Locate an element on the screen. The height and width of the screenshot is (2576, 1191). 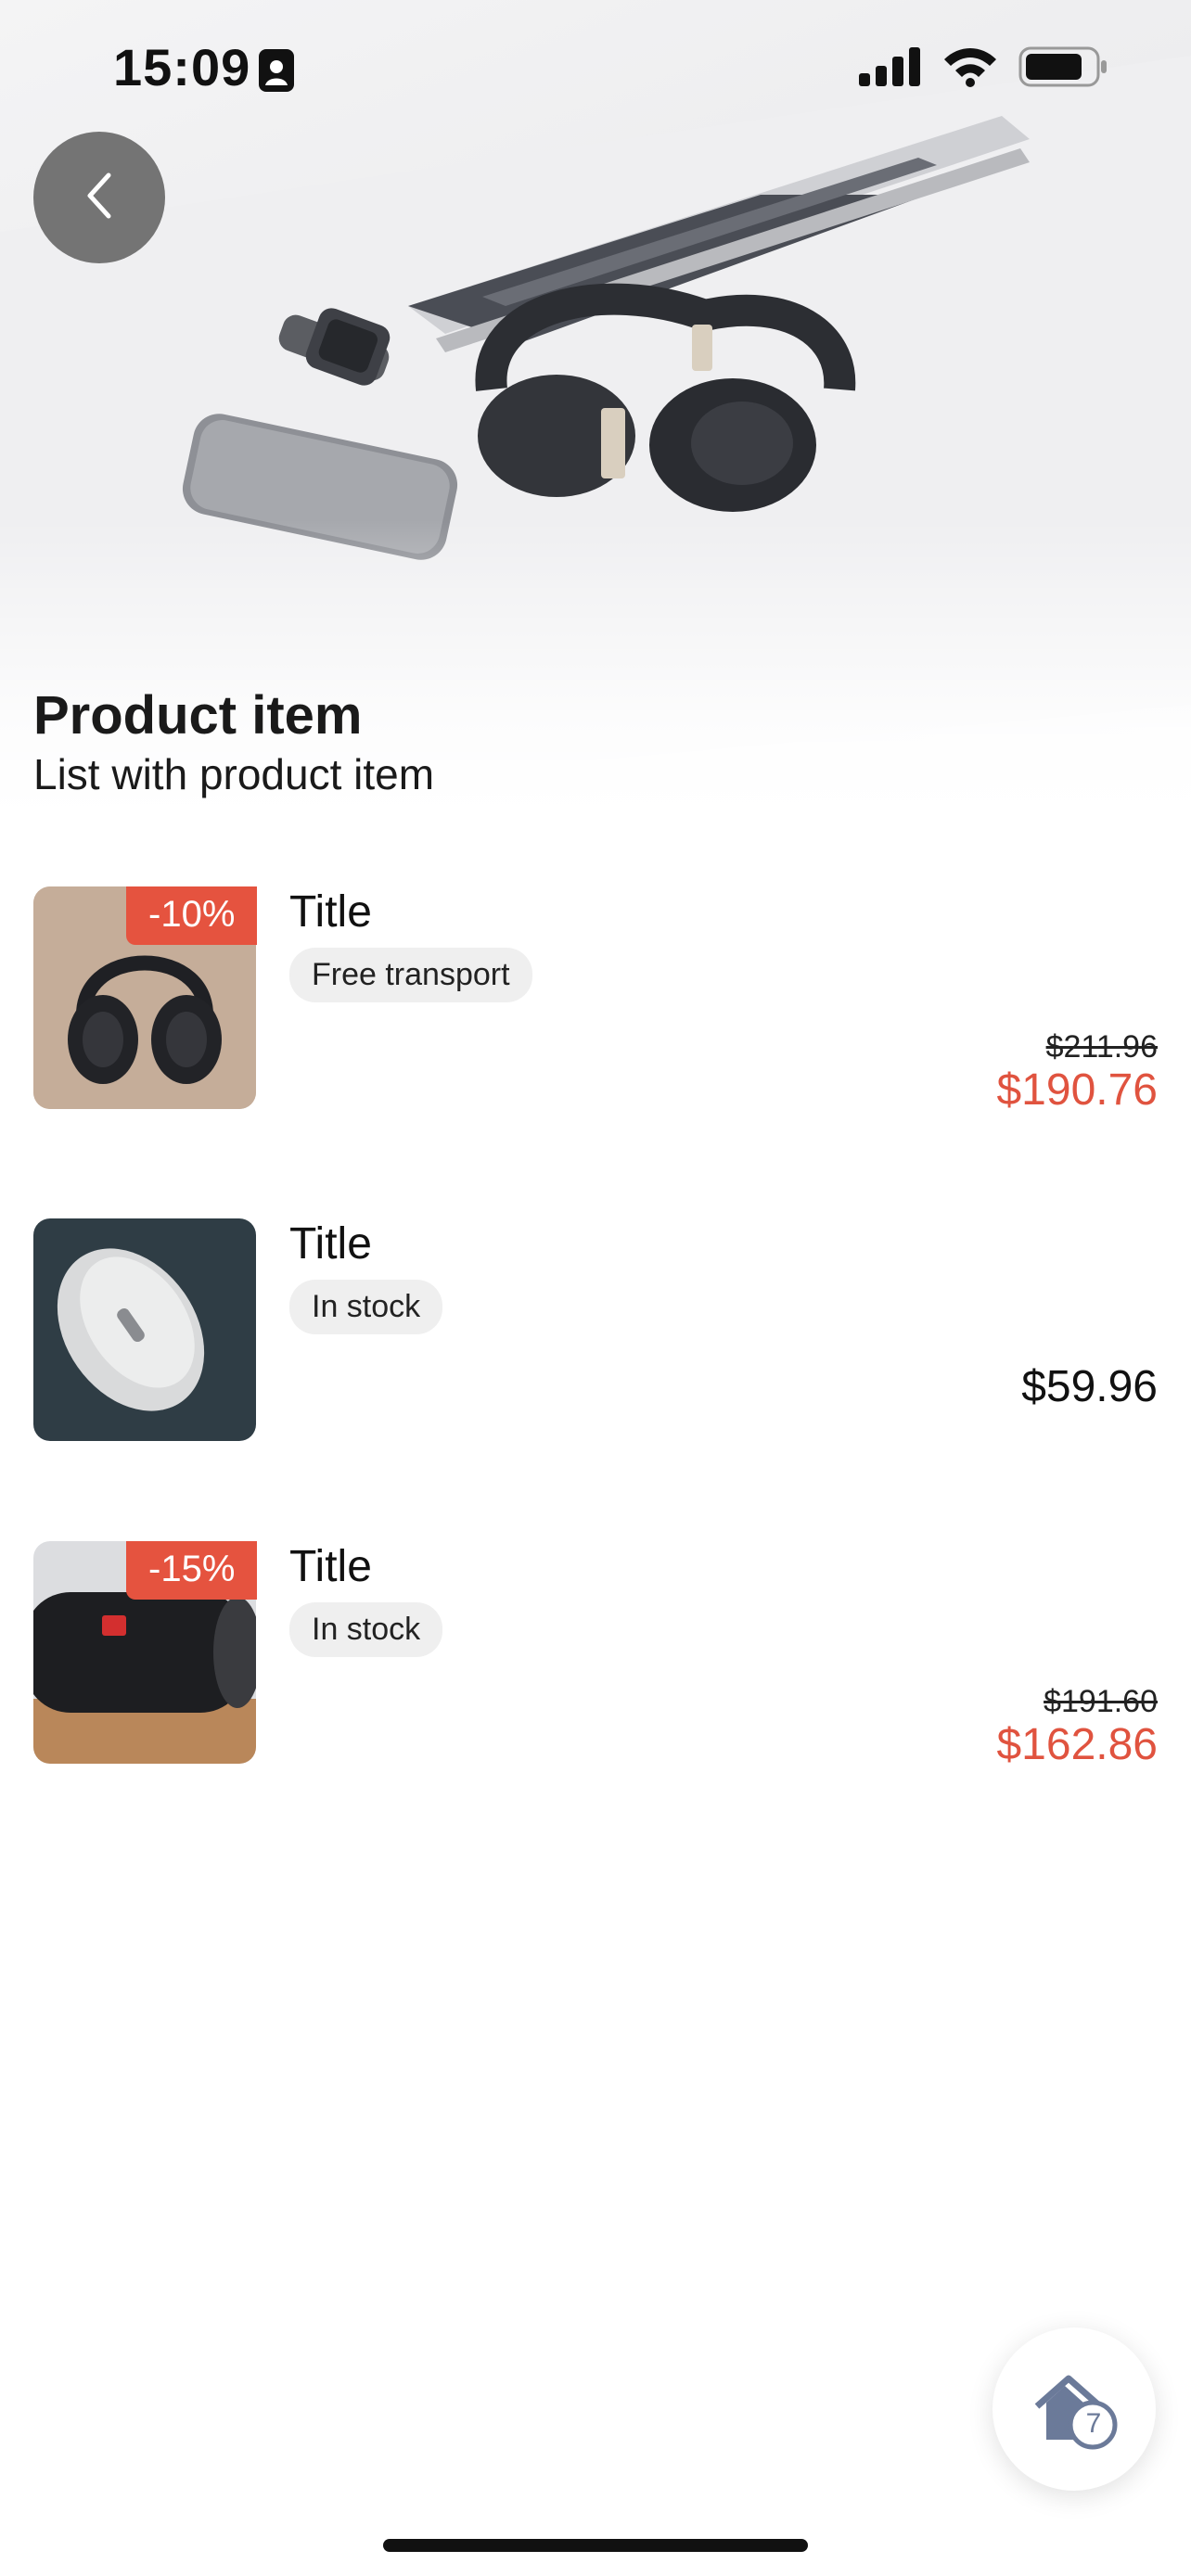
status-time: 15:09 is located at coordinates (182, 67).